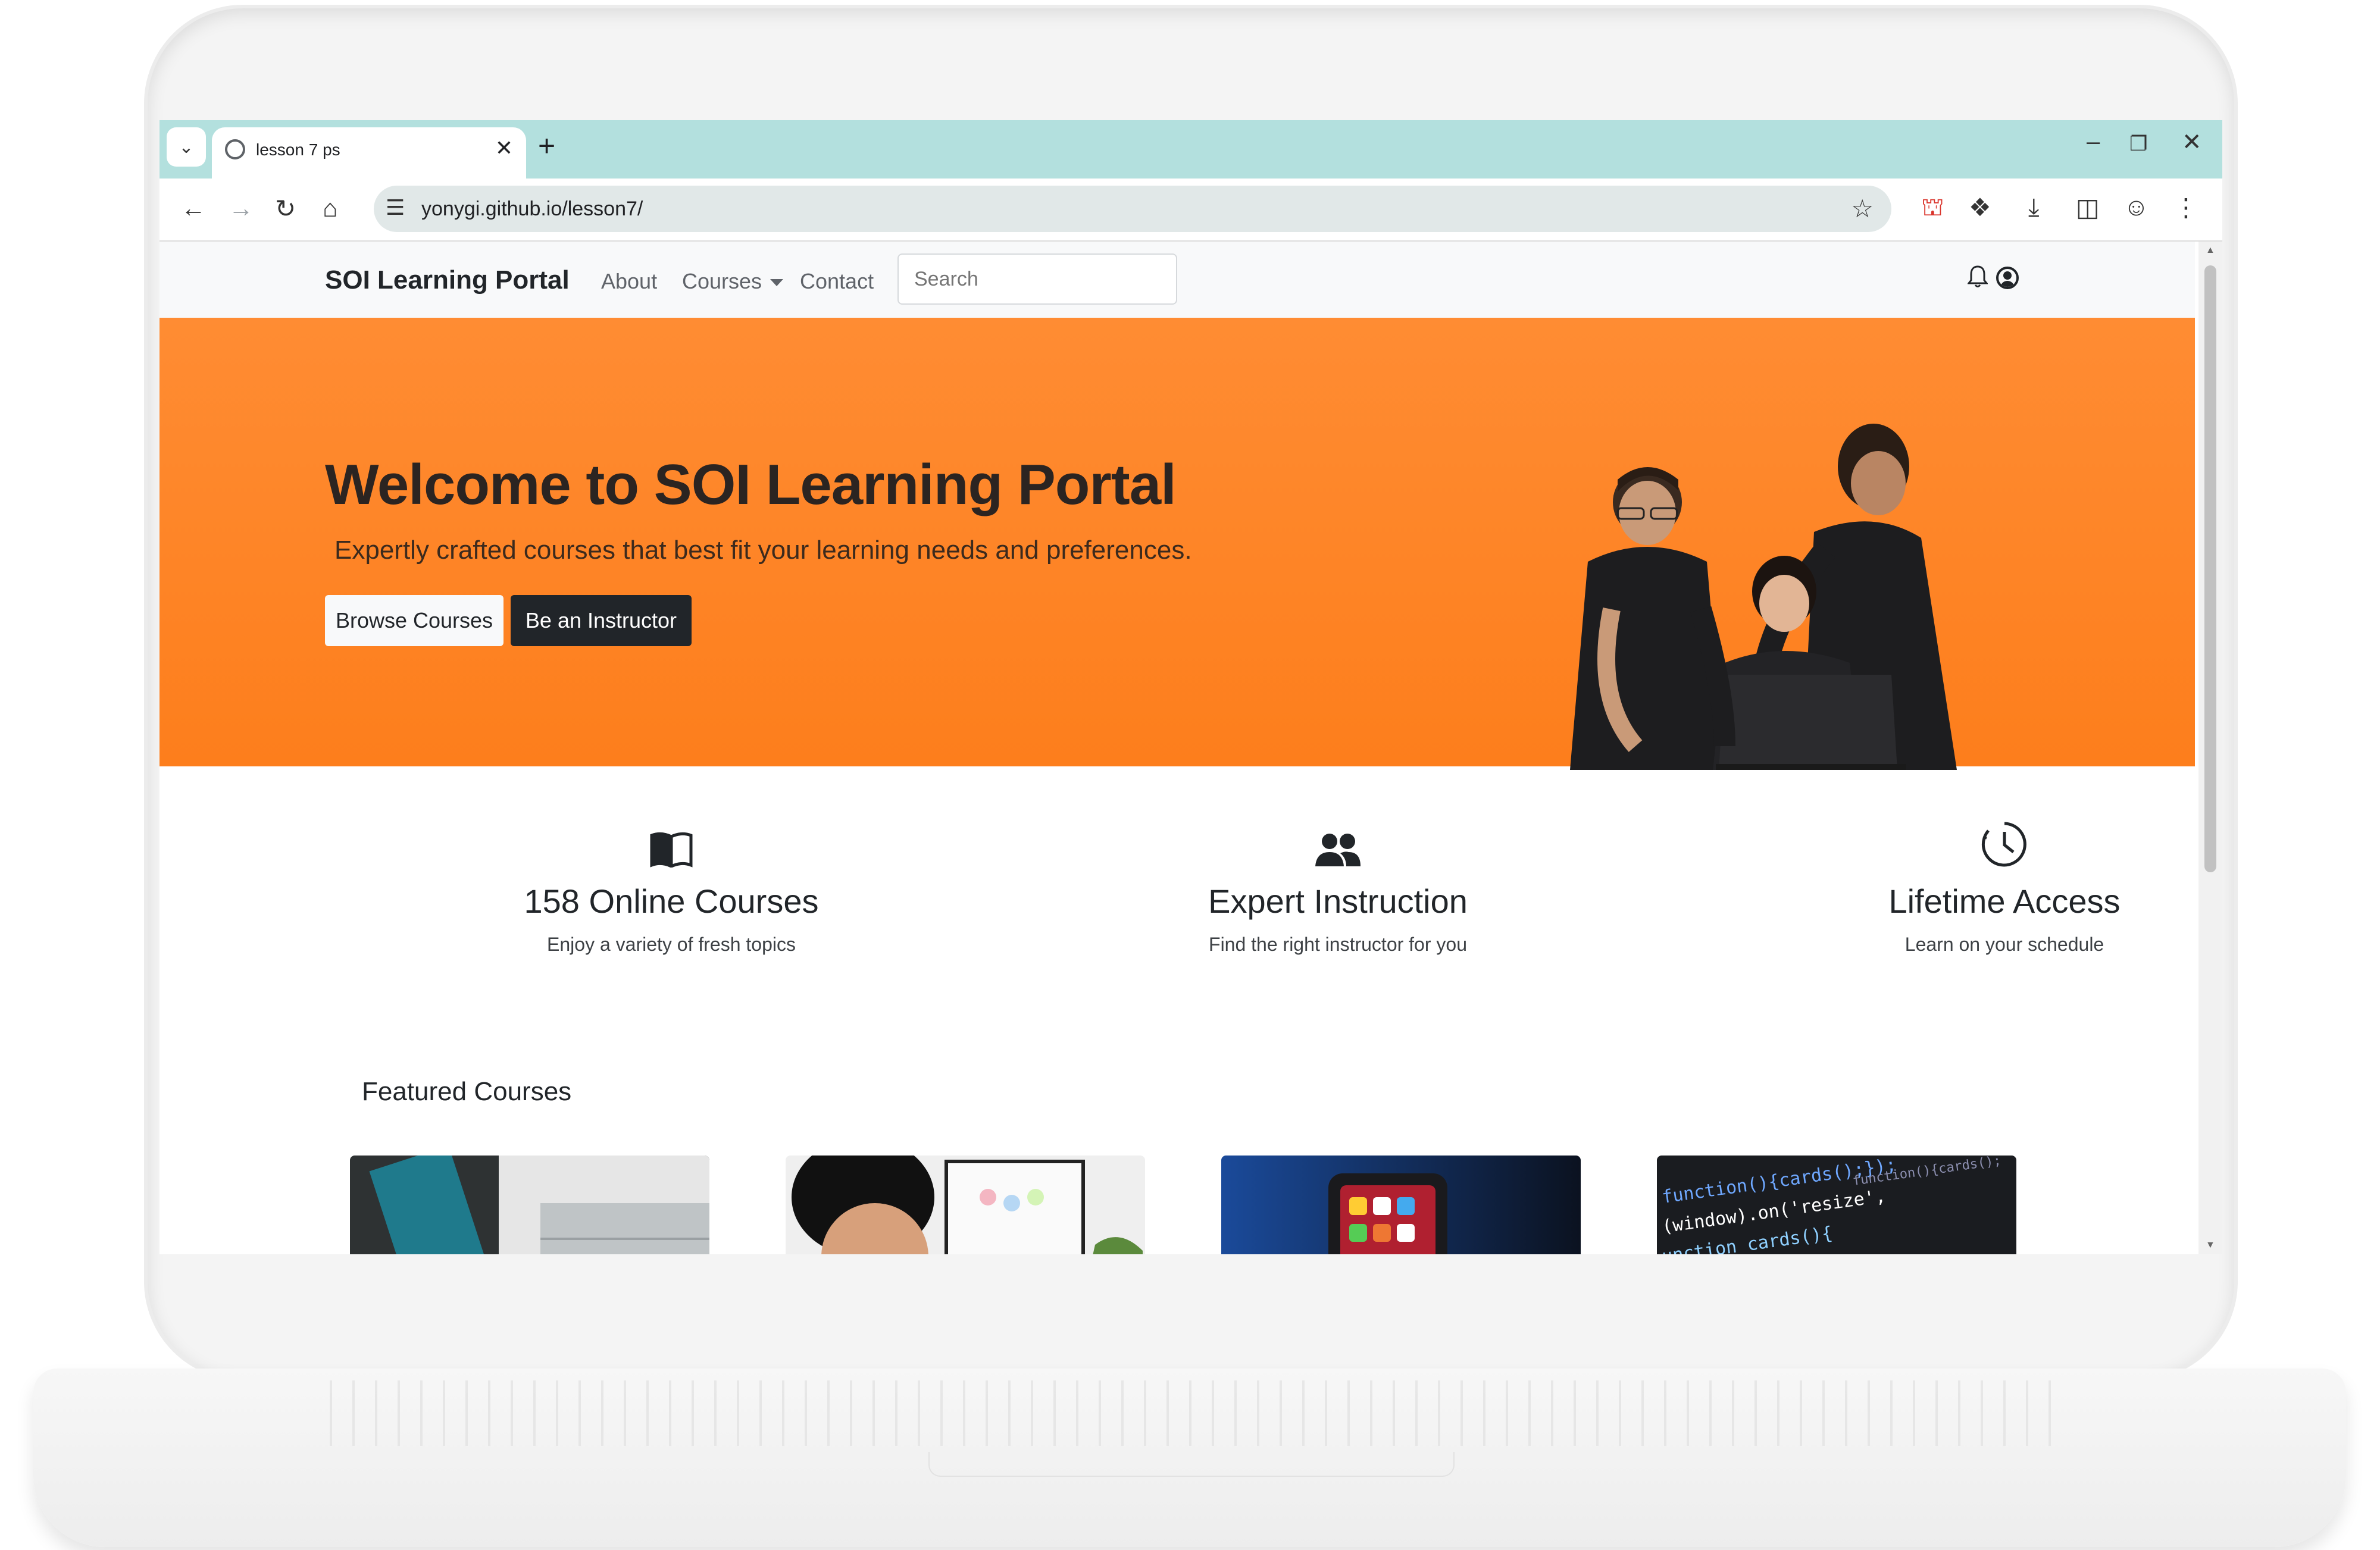 The image size is (2380, 1550). What do you see at coordinates (2138, 144) in the screenshot?
I see `restore-icon: ❐` at bounding box center [2138, 144].